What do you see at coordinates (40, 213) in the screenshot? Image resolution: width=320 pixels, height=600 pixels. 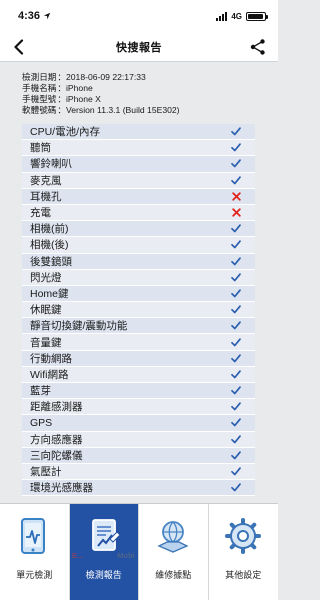 I see `check-label: 充電` at bounding box center [40, 213].